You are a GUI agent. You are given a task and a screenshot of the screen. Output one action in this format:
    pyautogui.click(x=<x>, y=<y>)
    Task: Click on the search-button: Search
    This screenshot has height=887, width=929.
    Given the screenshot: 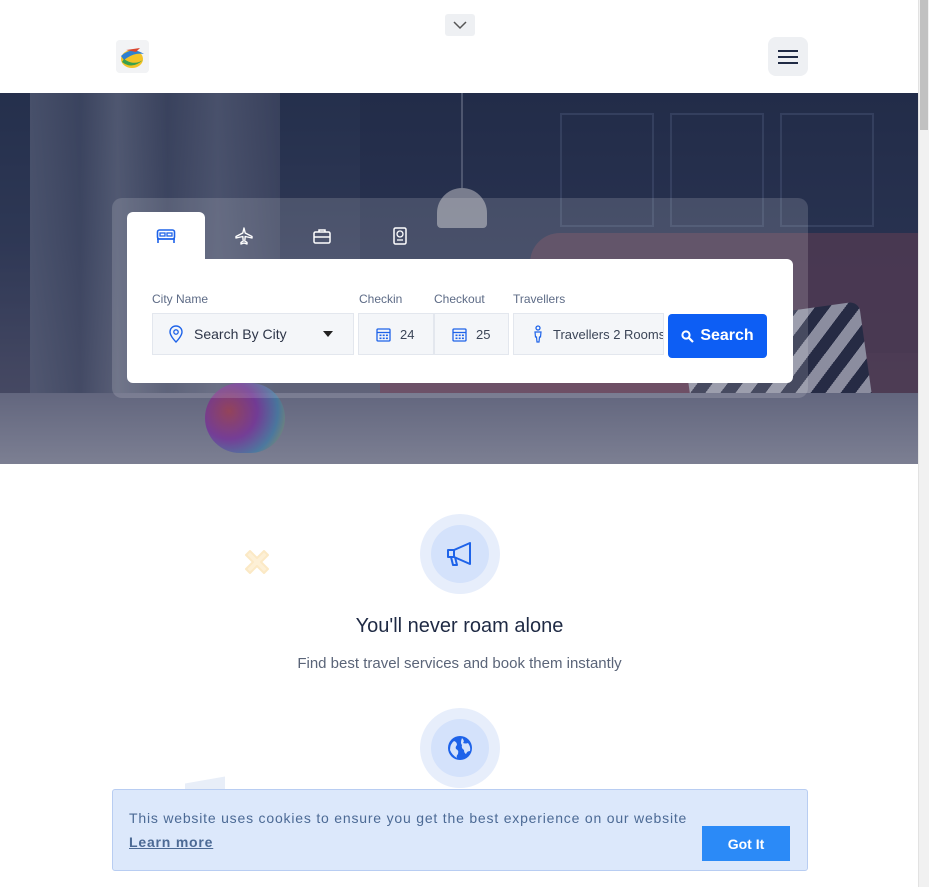 What is the action you would take?
    pyautogui.click(x=717, y=336)
    